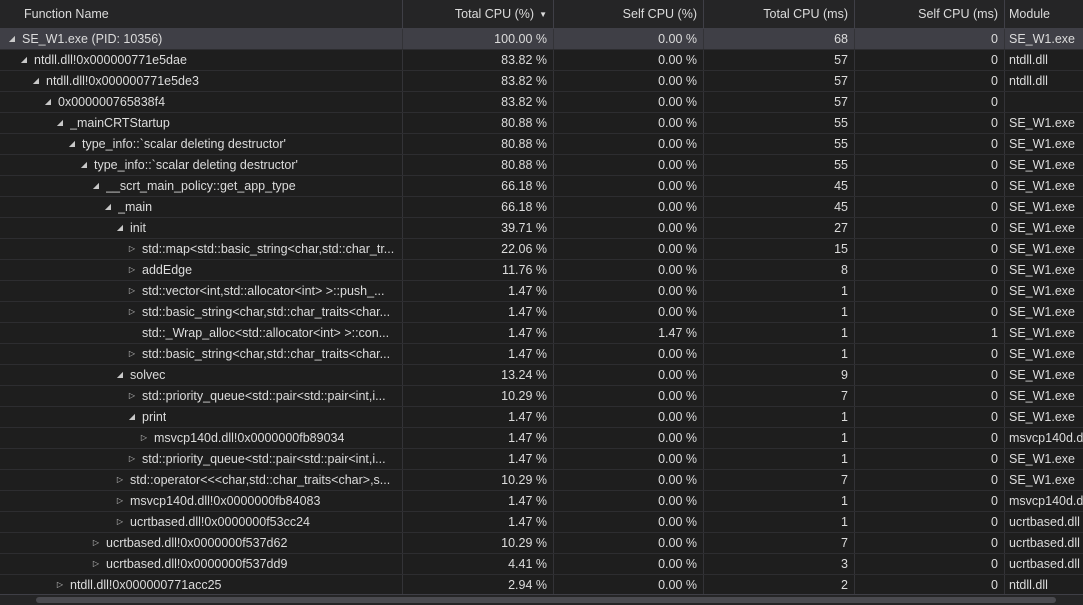 The image size is (1083, 605). I want to click on total-cpu-ms-cell: 57, so click(779, 81).